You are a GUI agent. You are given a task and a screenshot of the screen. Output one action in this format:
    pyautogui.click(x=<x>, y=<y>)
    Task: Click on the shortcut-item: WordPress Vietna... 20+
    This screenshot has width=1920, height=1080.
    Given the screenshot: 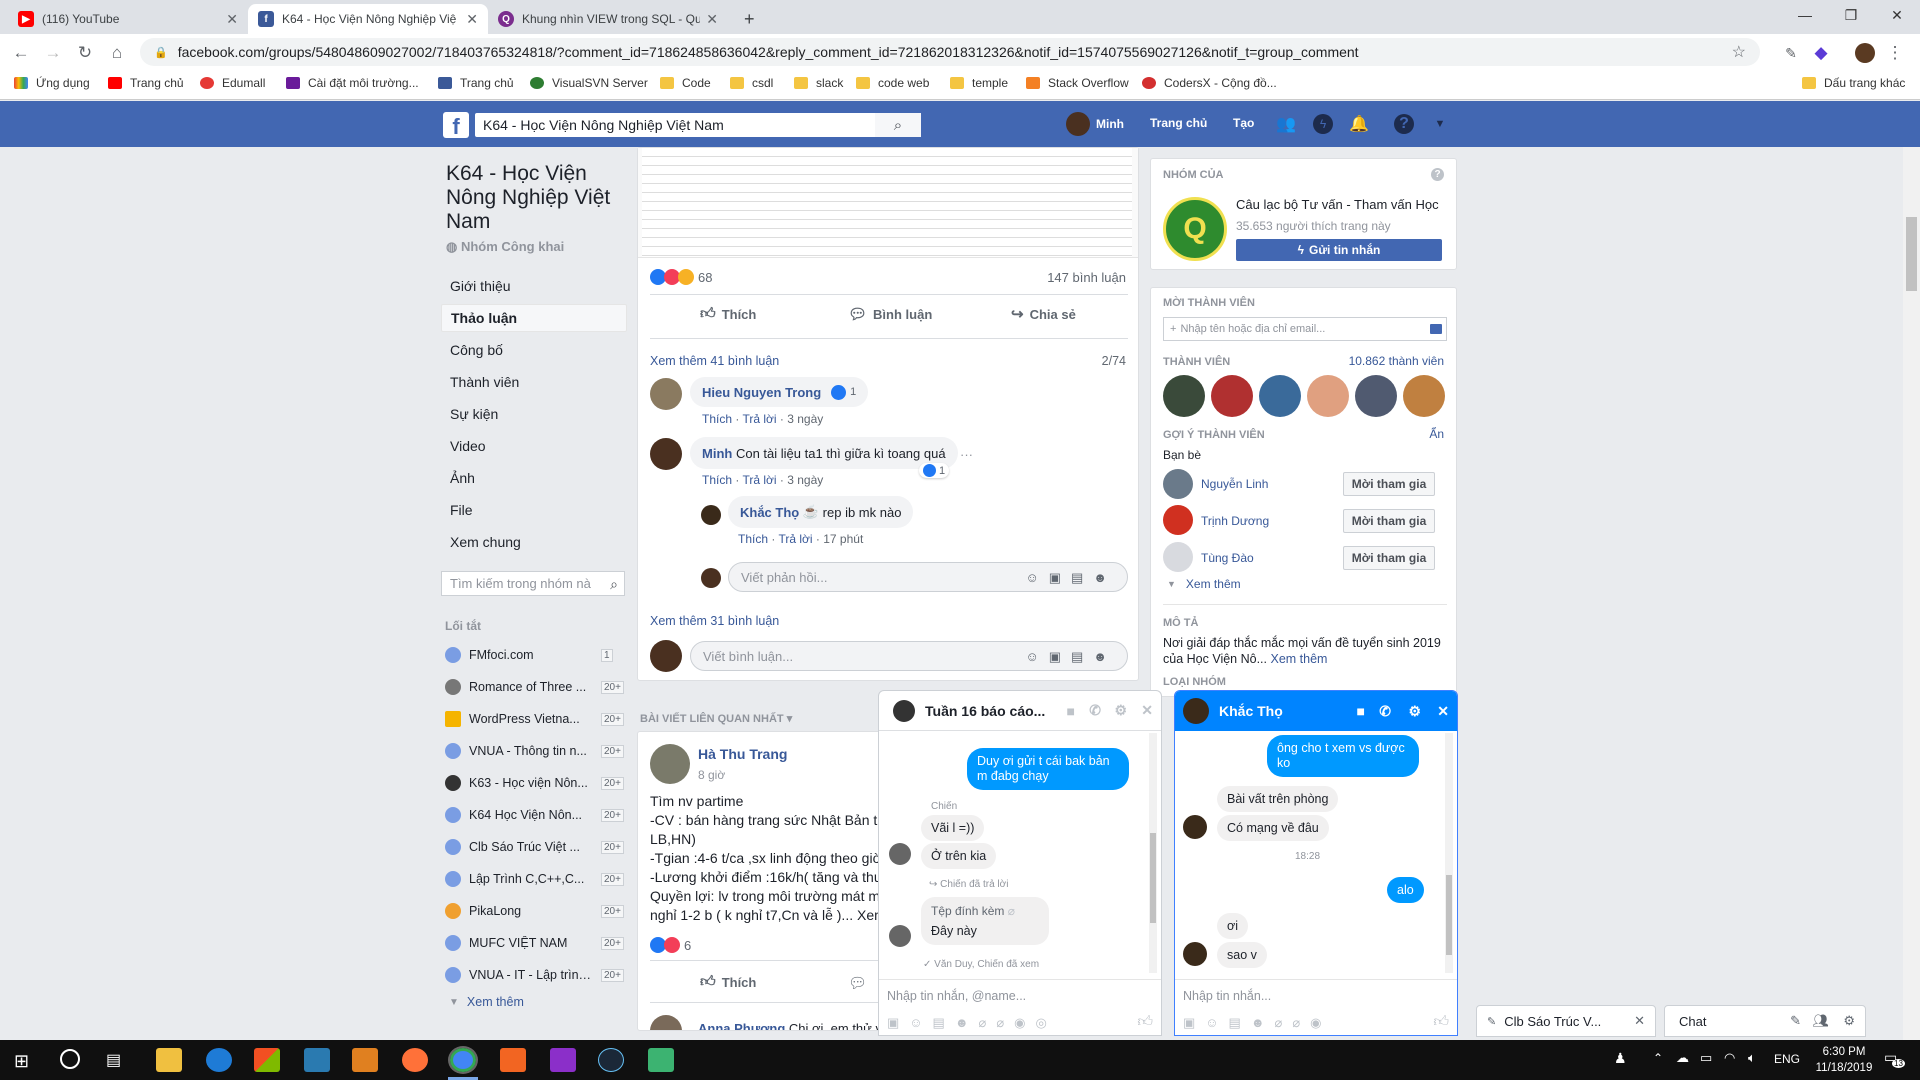 What is the action you would take?
    pyautogui.click(x=535, y=719)
    